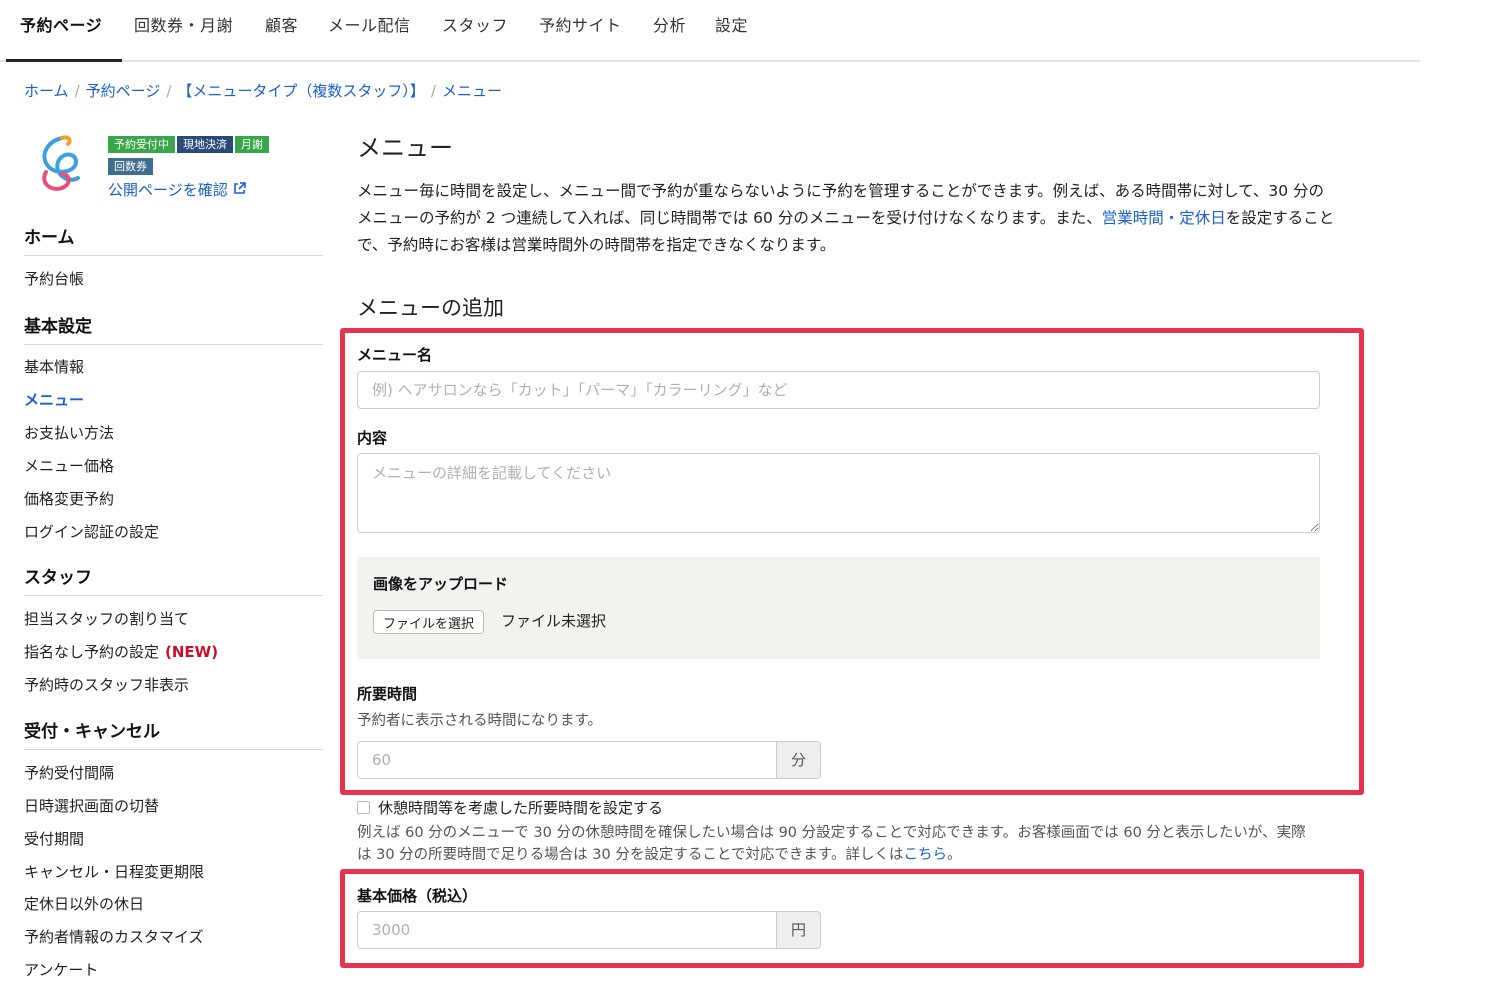  Describe the element at coordinates (92, 652) in the screenshot. I see `sidebar-item-label: 指名なし予約の設定` at that location.